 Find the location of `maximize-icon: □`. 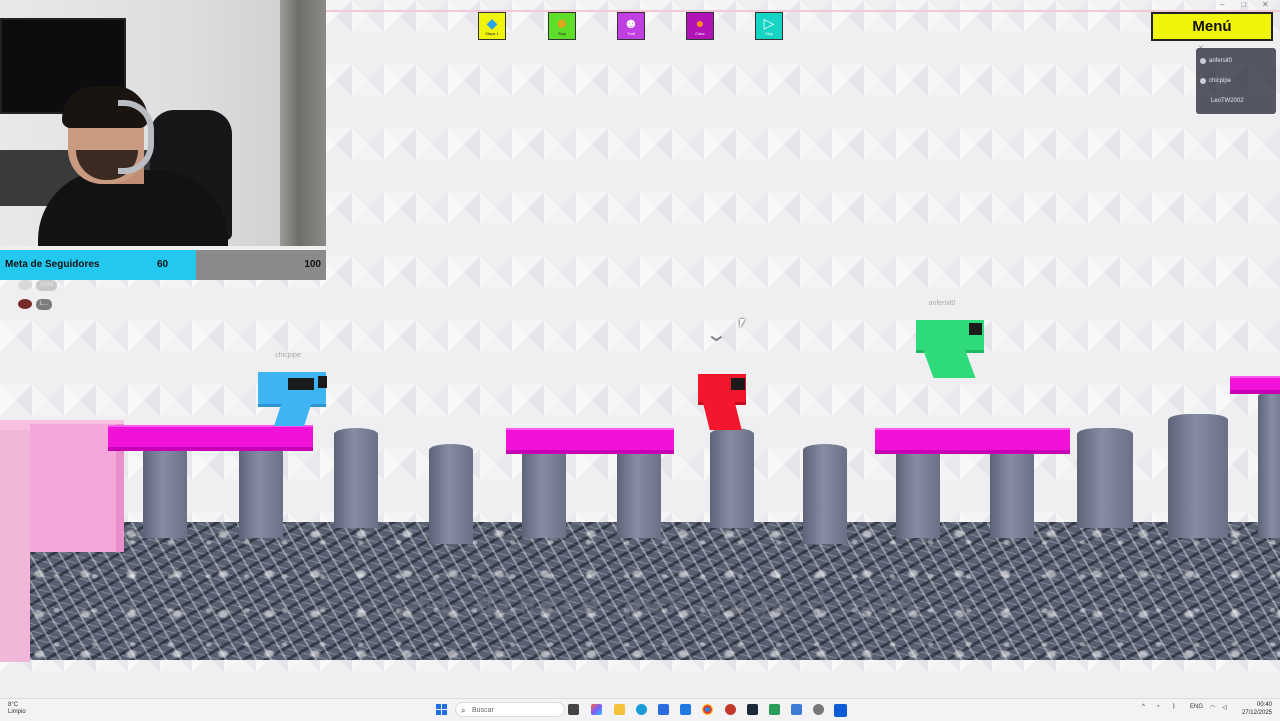

maximize-icon: □ is located at coordinates (1243, 4).